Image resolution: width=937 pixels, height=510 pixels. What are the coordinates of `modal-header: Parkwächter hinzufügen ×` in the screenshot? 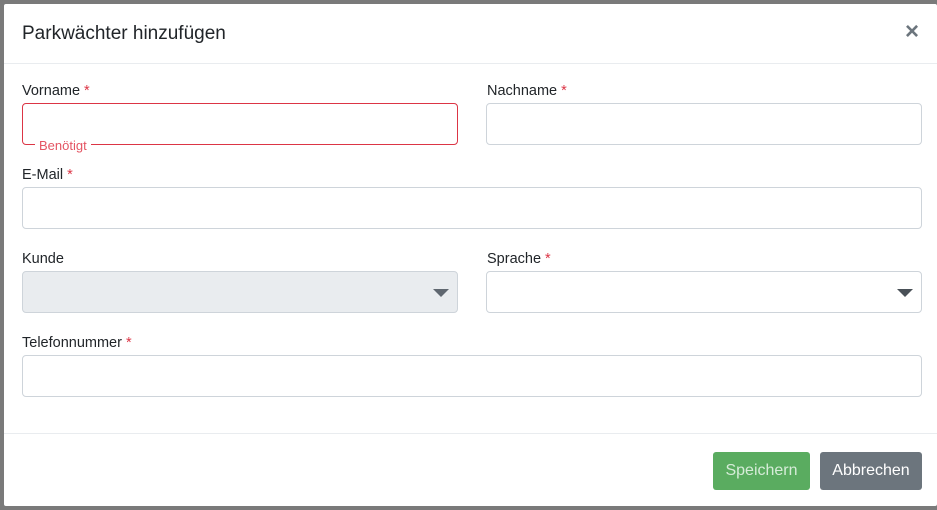 It's located at (470, 34).